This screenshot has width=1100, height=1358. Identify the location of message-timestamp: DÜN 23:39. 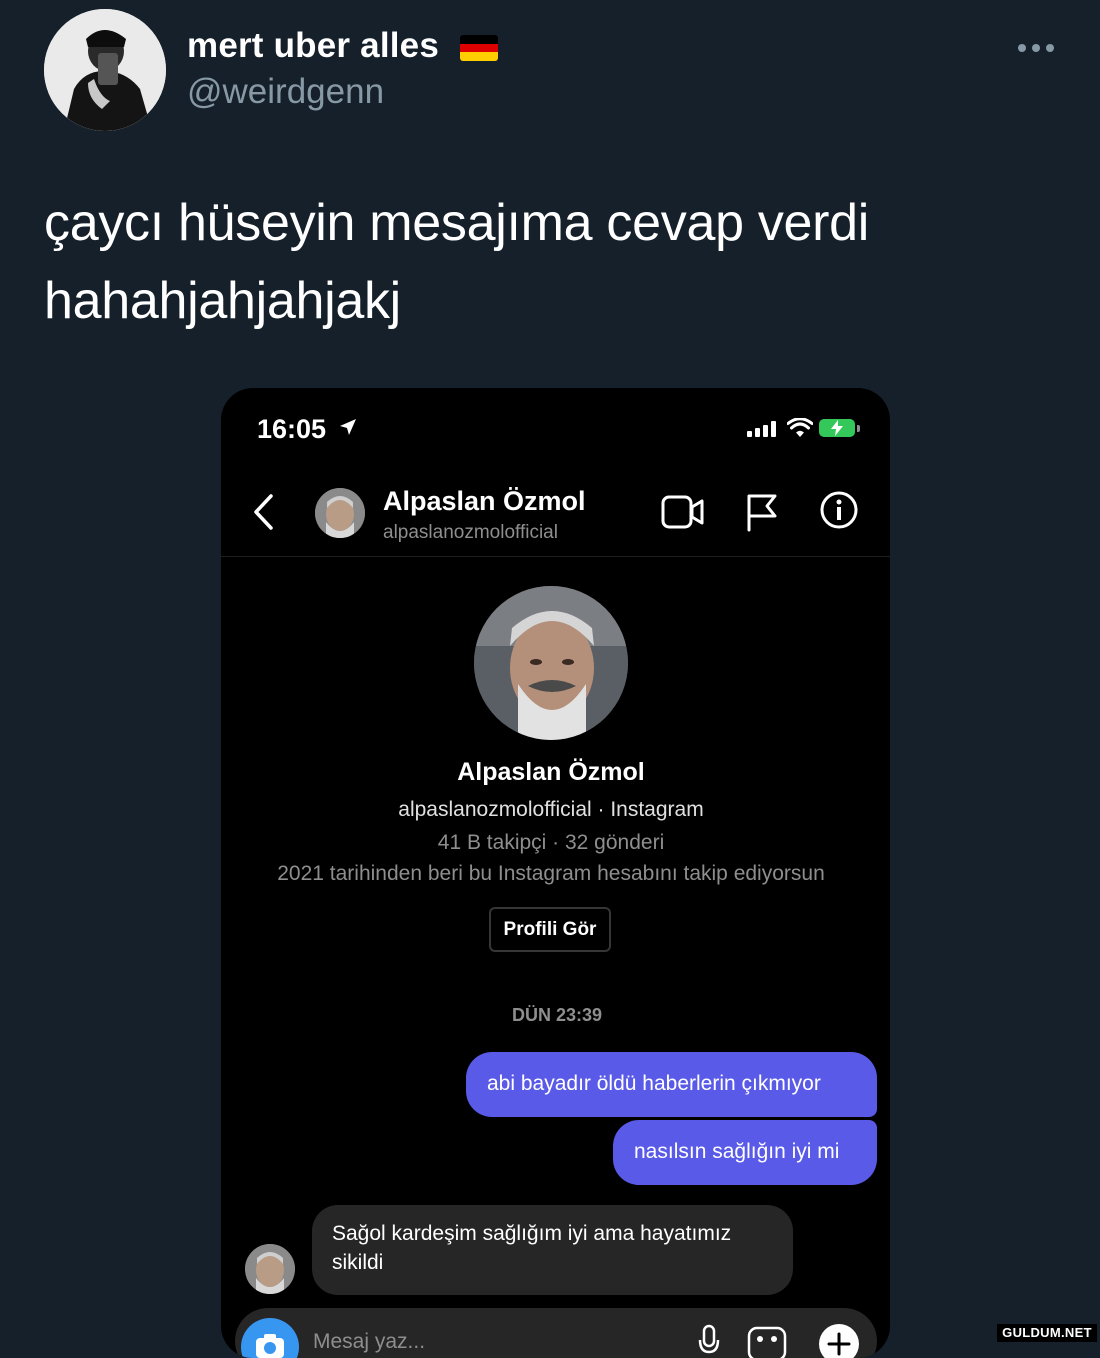
(557, 1015).